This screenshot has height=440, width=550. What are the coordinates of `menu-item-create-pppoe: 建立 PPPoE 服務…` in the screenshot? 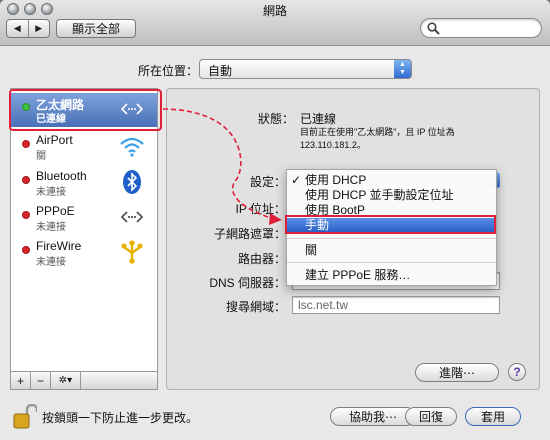 It's located at (391, 275).